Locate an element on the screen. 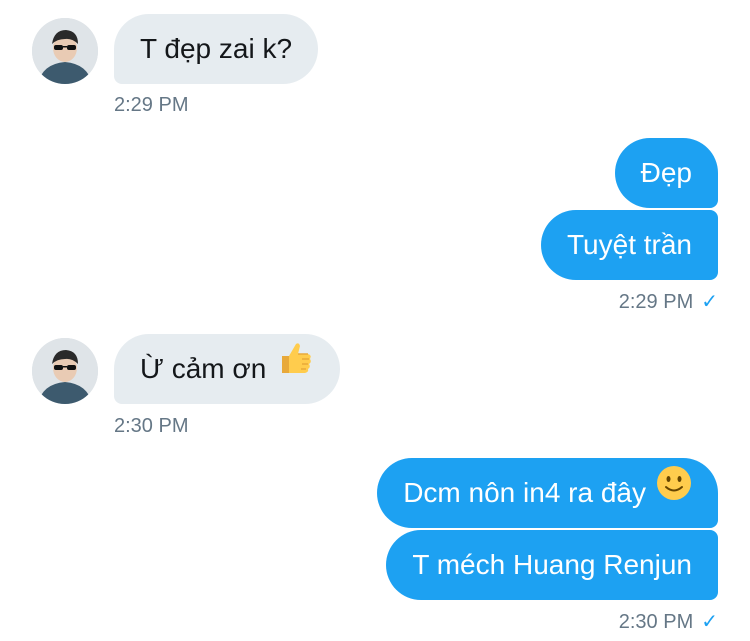 This screenshot has width=750, height=641. message-timestamp: 2:30 PM ✓ is located at coordinates (668, 622).